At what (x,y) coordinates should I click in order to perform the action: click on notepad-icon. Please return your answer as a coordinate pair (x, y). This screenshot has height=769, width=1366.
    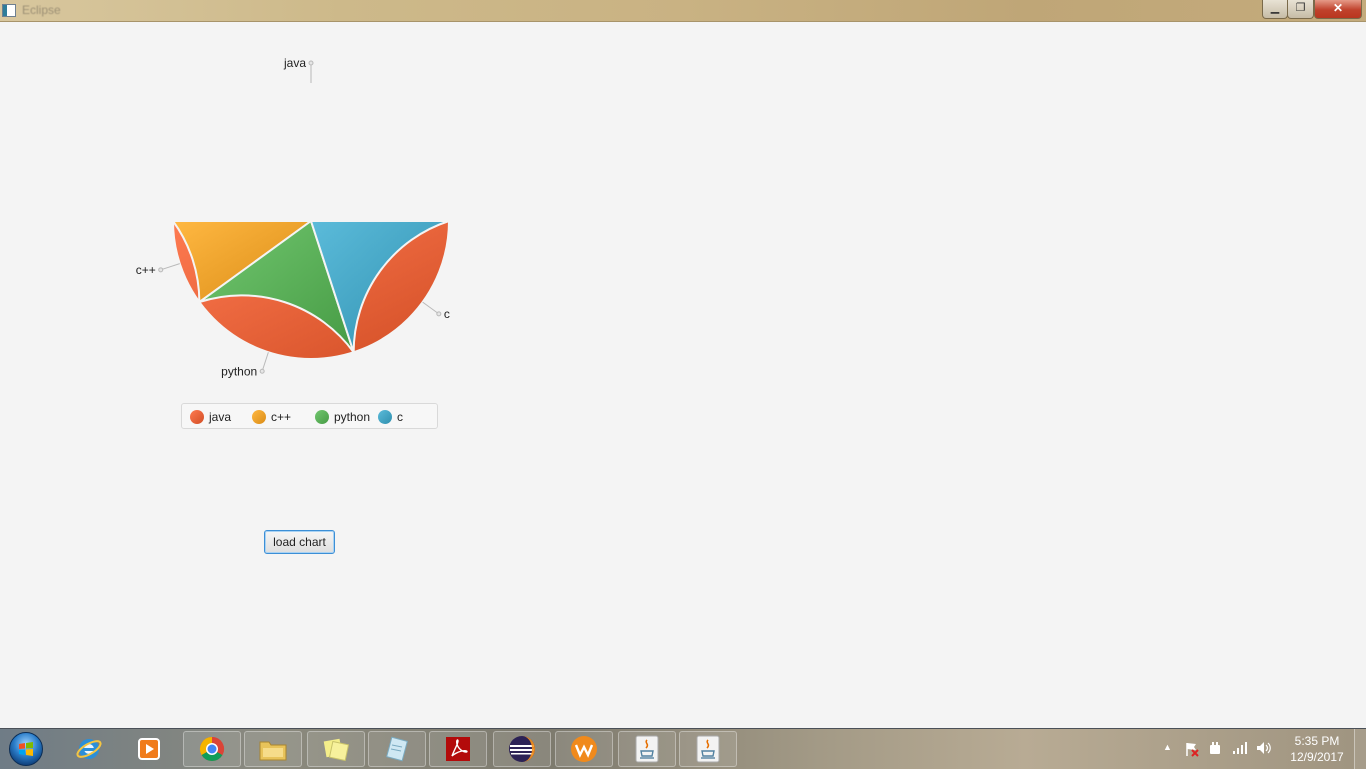
    Looking at the image, I should click on (397, 749).